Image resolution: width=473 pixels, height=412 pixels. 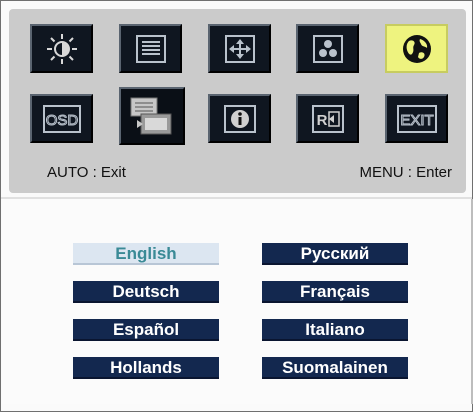 What do you see at coordinates (146, 254) in the screenshot?
I see `language-option-english: English` at bounding box center [146, 254].